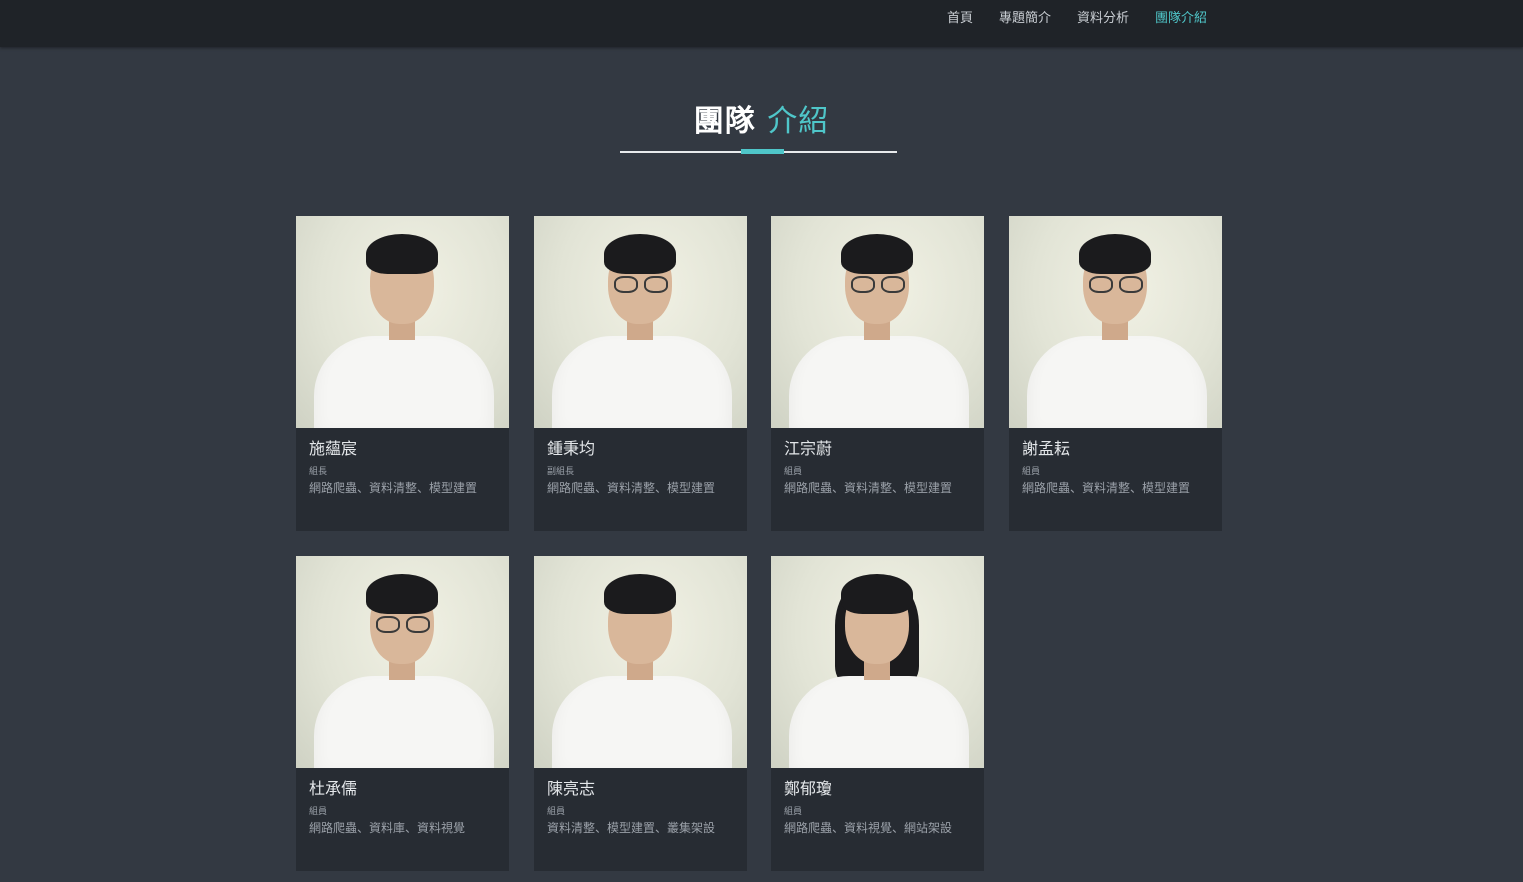 The height and width of the screenshot is (882, 1523). Describe the element at coordinates (761, 118) in the screenshot. I see `section-title: 團隊 介紹` at that location.